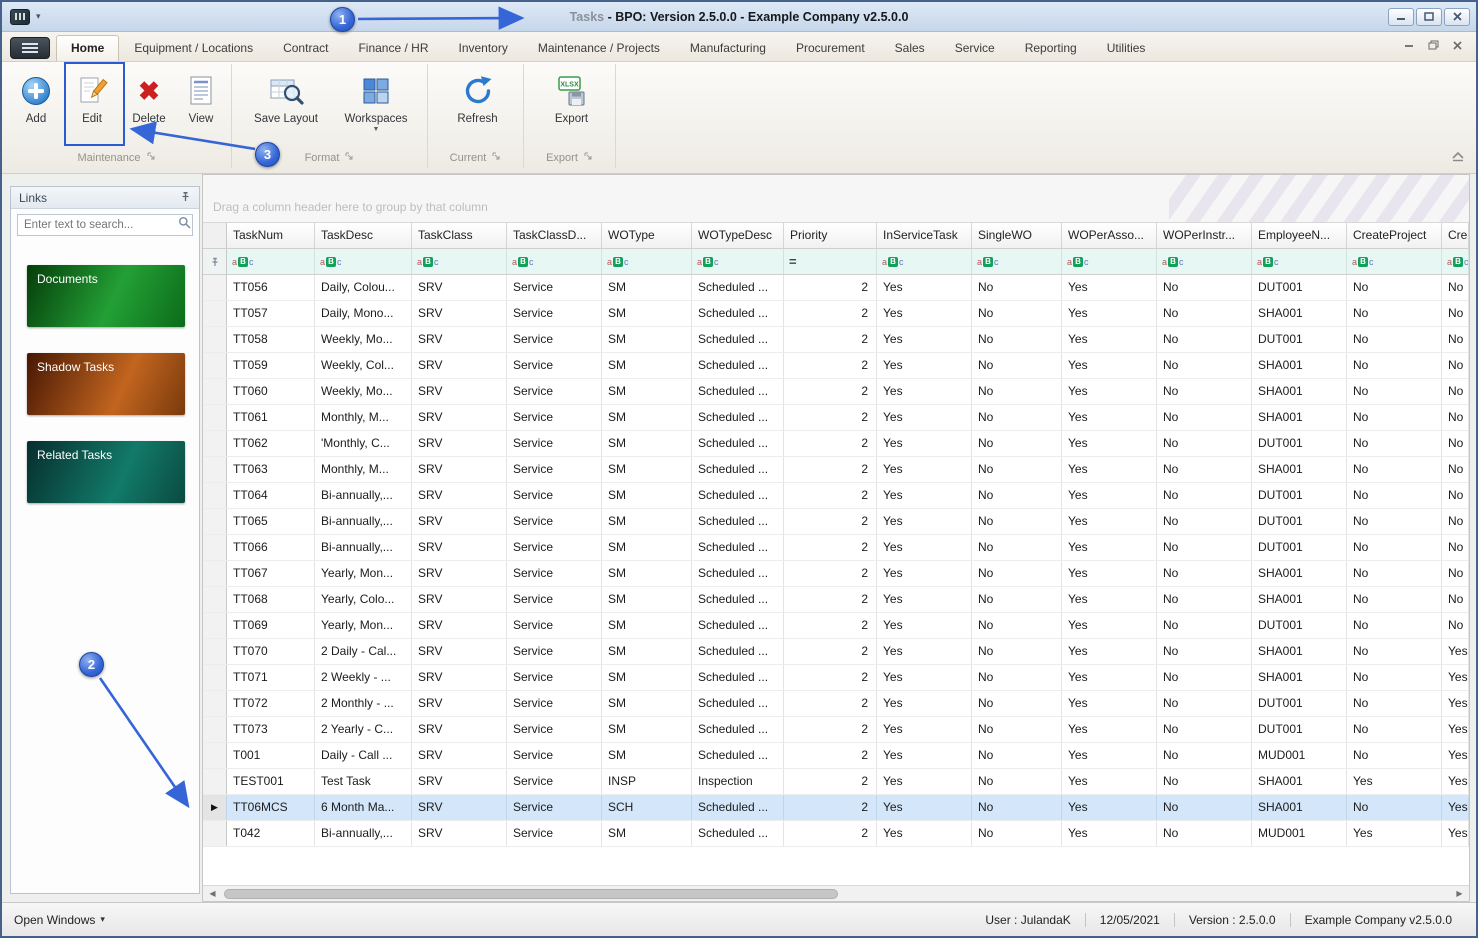  What do you see at coordinates (1017, 261) in the screenshot?
I see `filter-cell-singlewo: aBc` at bounding box center [1017, 261].